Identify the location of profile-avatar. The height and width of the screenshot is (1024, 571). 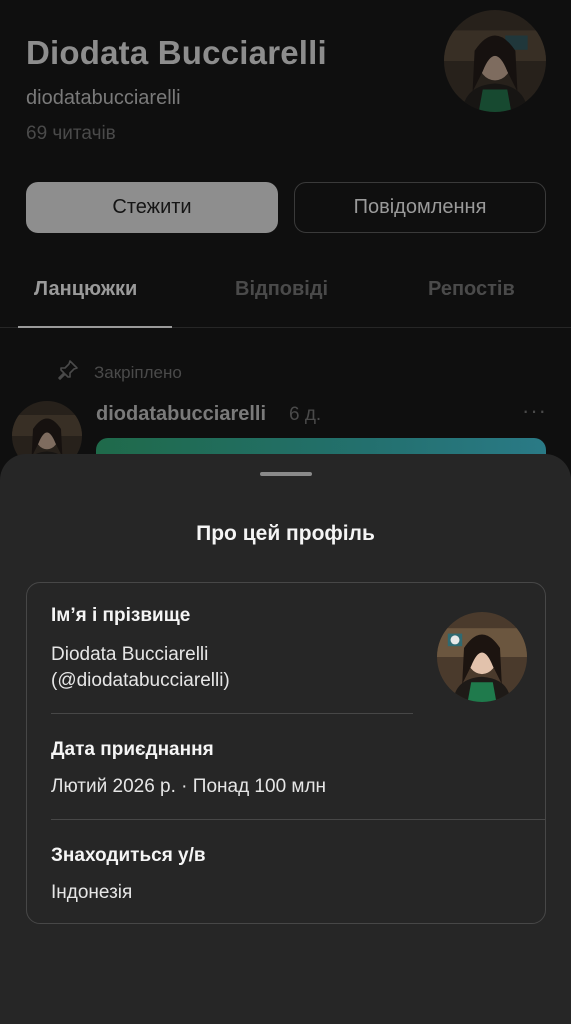
(495, 61).